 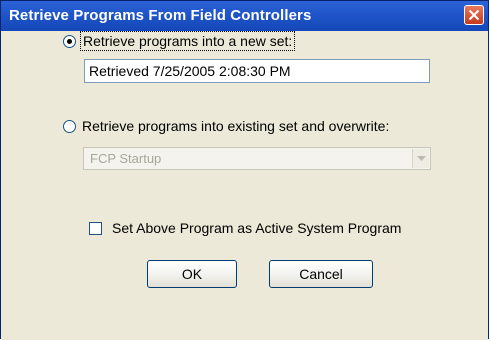 I want to click on dropdown-button, so click(x=420, y=158).